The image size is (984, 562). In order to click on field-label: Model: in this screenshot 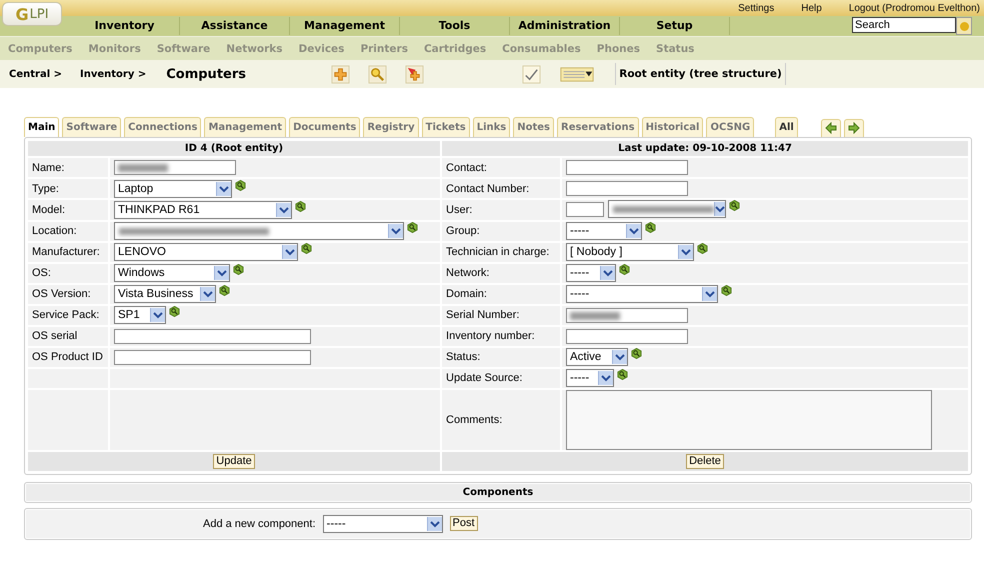, I will do `click(49, 210)`.